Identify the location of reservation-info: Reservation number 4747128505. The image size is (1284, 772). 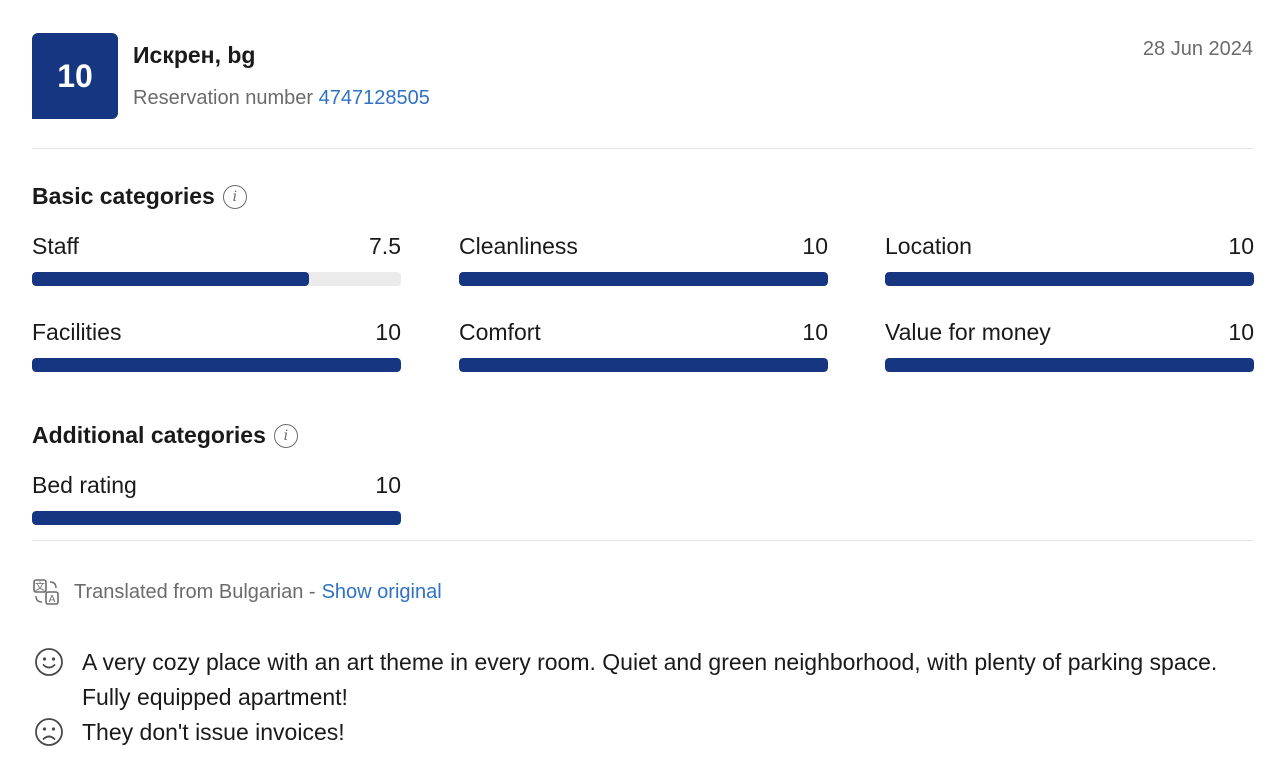
(281, 98).